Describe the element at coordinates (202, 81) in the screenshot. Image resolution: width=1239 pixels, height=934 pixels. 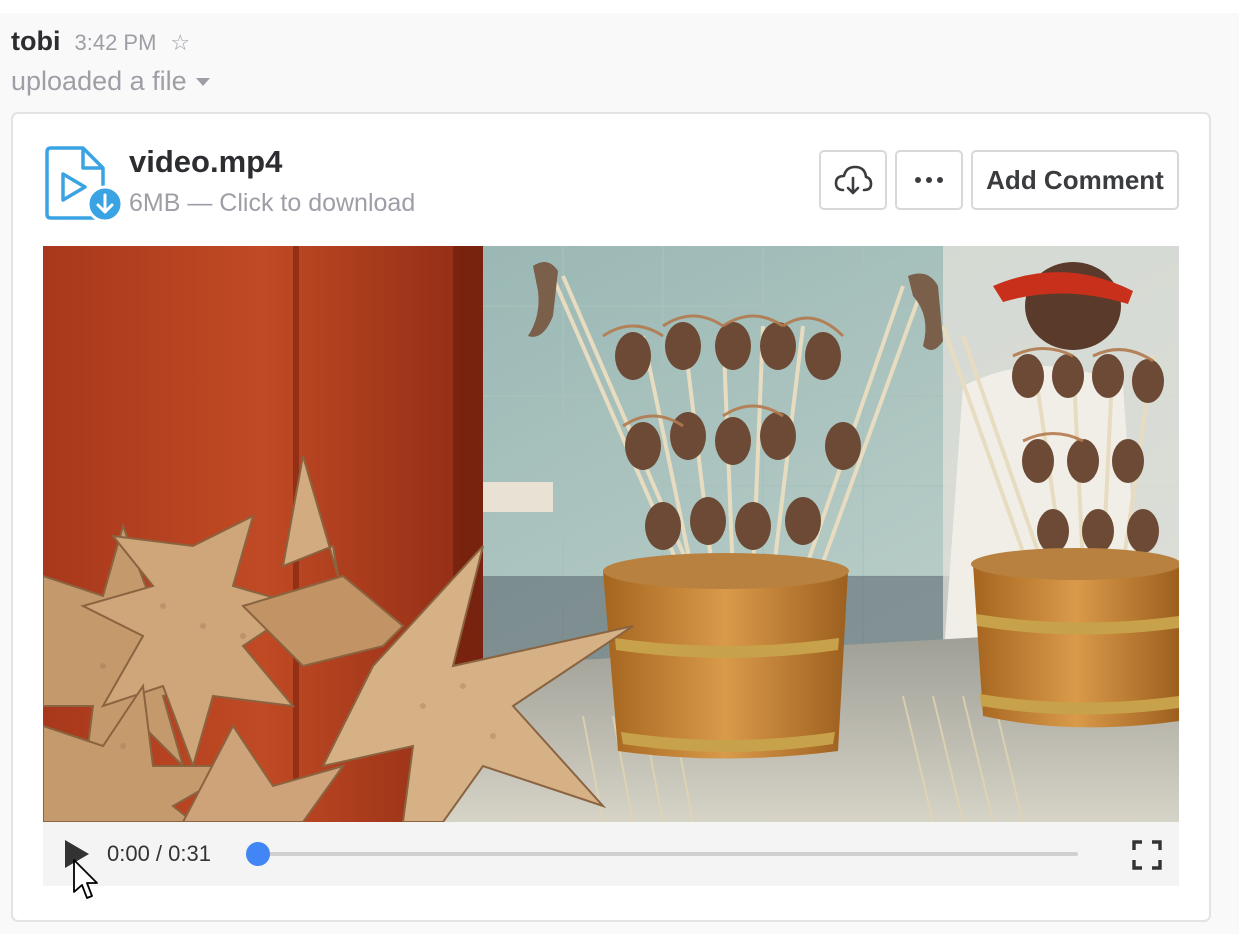
I see `chevron-down-icon` at that location.